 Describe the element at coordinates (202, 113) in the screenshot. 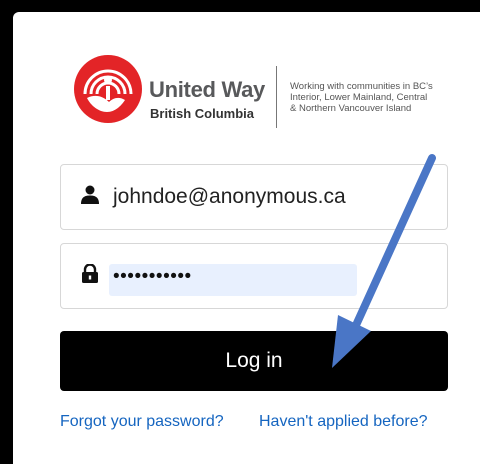

I see `brand-region: British Columbia` at that location.